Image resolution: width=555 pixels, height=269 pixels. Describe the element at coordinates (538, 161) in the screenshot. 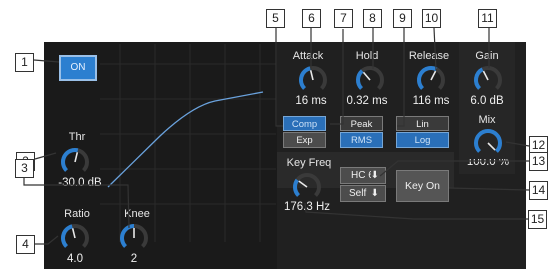

I see `callout-13: 13` at that location.